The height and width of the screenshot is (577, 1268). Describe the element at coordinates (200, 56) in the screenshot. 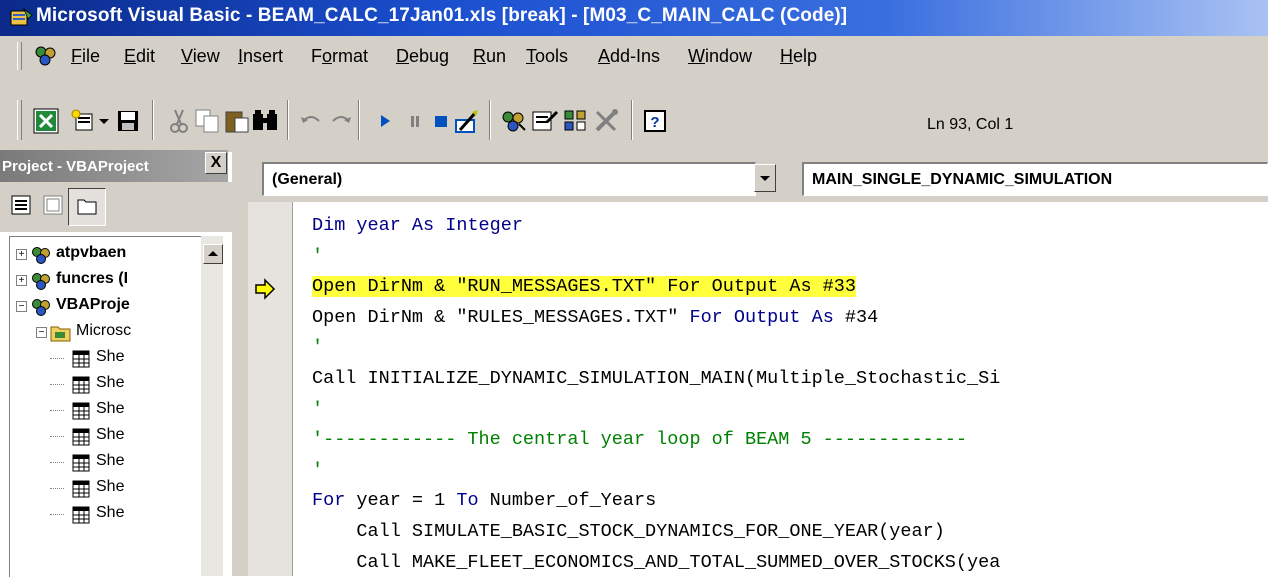

I see `menu-view: View` at that location.